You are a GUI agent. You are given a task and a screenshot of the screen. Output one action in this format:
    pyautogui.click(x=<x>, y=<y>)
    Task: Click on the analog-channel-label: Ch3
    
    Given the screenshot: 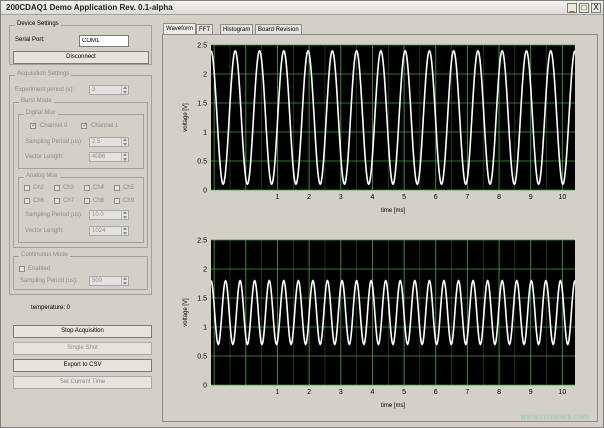 What is the action you would take?
    pyautogui.click(x=69, y=188)
    